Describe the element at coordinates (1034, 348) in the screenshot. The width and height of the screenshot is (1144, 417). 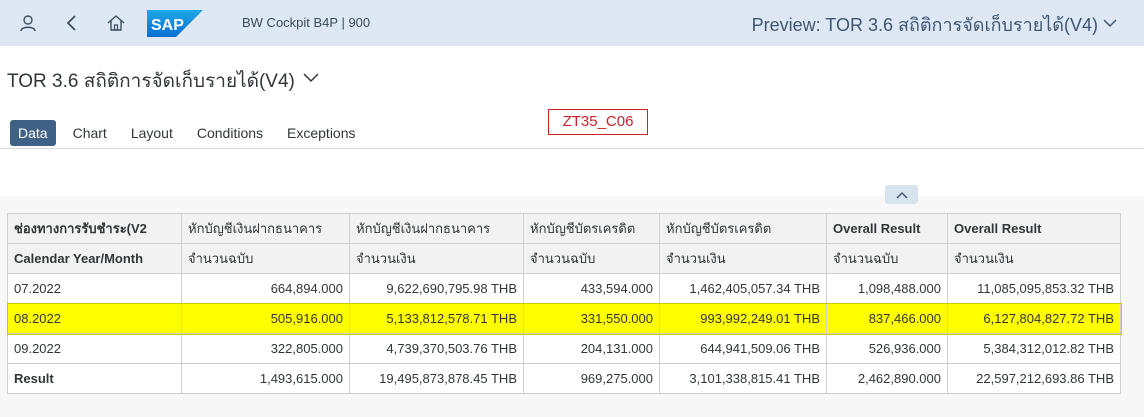
I see `table-cell: 5,384,312,012.82 THB` at that location.